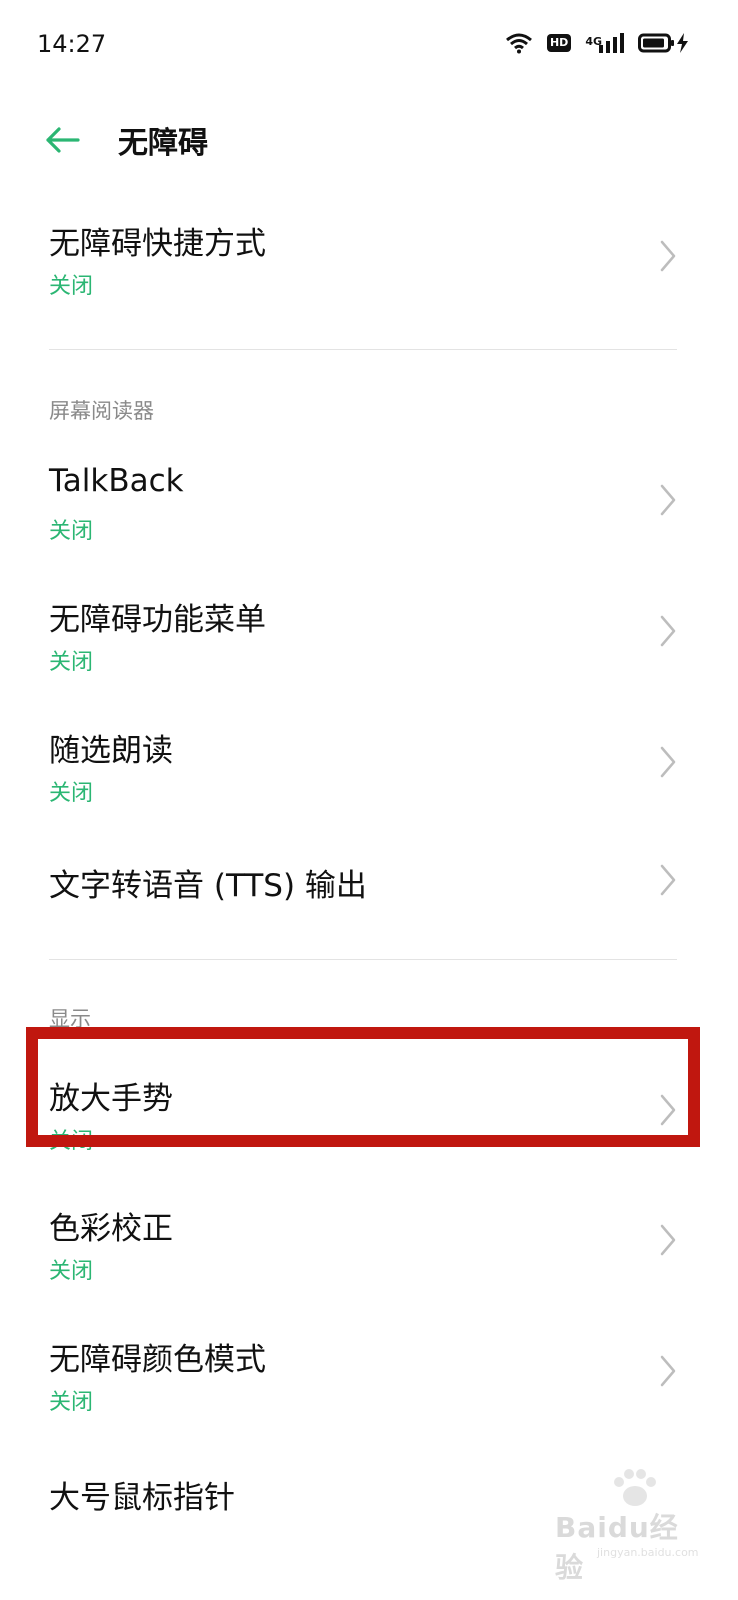  Describe the element at coordinates (142, 1498) in the screenshot. I see `row-title: 大号鼠标指针` at that location.